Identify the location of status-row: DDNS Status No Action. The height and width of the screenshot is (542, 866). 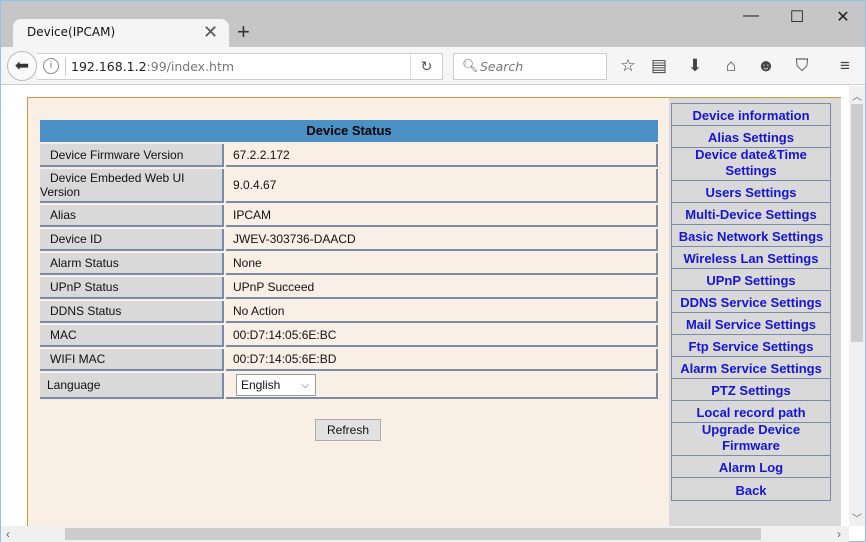
(349, 312).